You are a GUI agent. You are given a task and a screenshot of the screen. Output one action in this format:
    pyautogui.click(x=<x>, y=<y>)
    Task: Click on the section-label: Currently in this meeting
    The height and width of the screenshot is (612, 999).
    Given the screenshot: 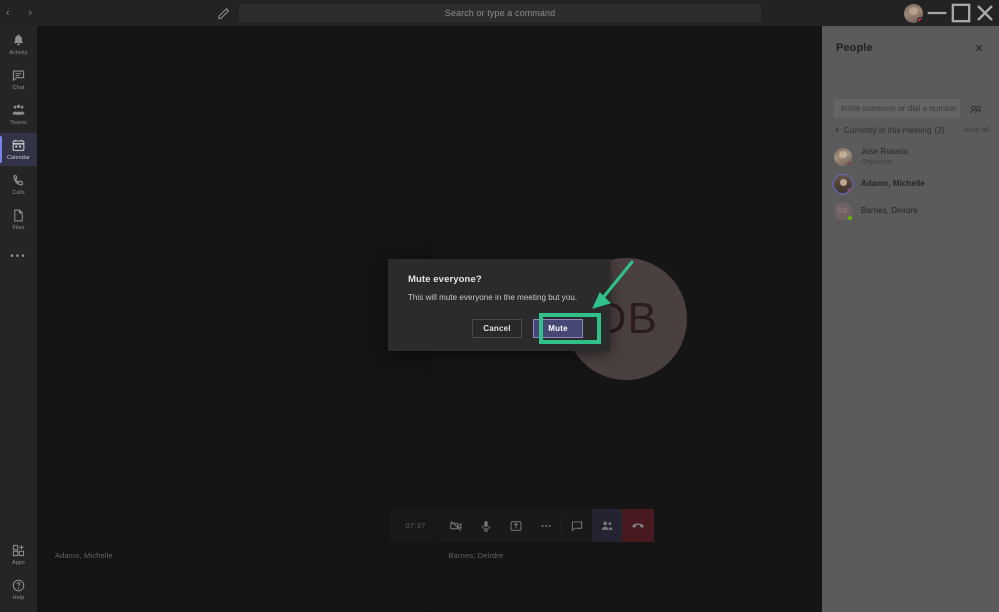 What is the action you would take?
    pyautogui.click(x=888, y=130)
    